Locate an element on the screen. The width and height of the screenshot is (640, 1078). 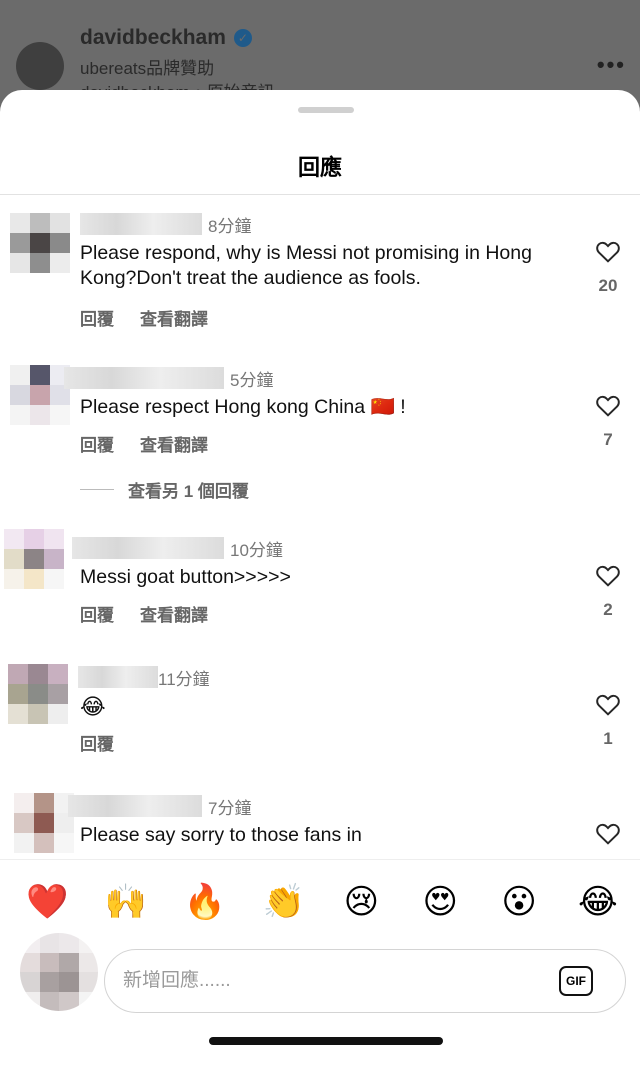
like-count: 20 is located at coordinates (608, 285).